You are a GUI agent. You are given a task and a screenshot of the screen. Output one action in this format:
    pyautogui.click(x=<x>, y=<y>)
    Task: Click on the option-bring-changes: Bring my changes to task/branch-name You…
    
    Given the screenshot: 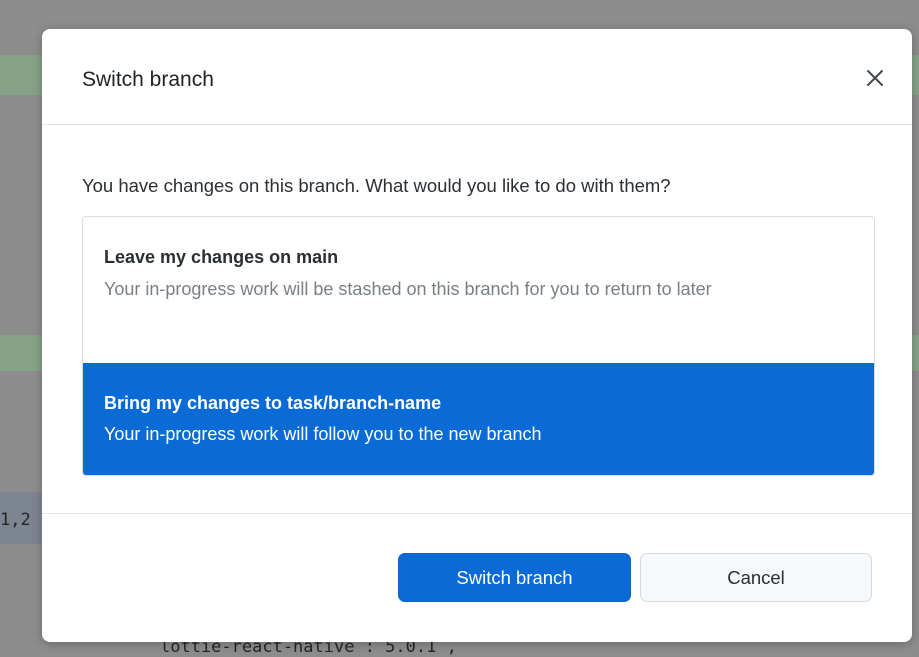 What is the action you would take?
    pyautogui.click(x=478, y=419)
    